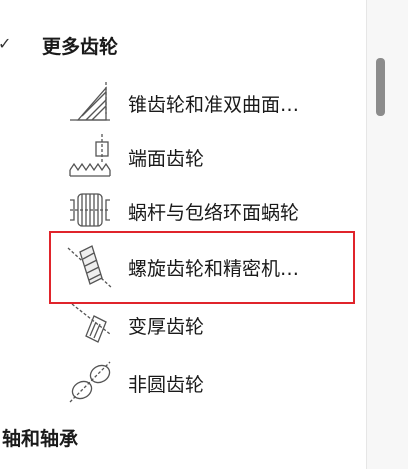 The image size is (408, 469). I want to click on scrollbar-thumb, so click(380, 87).